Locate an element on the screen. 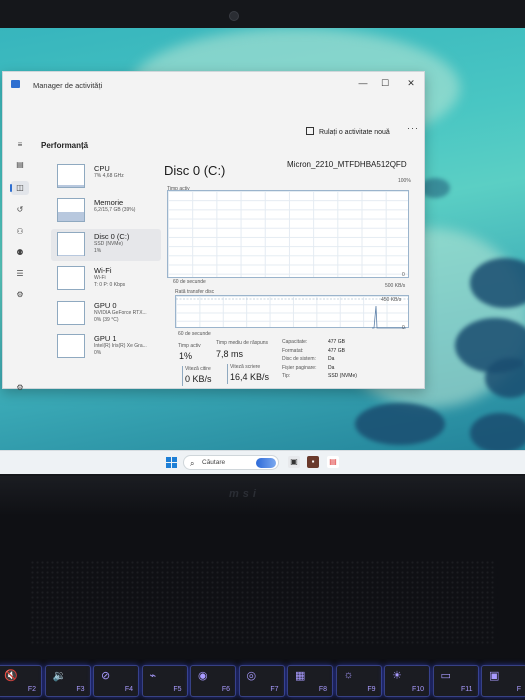  webcam is located at coordinates (234, 16).